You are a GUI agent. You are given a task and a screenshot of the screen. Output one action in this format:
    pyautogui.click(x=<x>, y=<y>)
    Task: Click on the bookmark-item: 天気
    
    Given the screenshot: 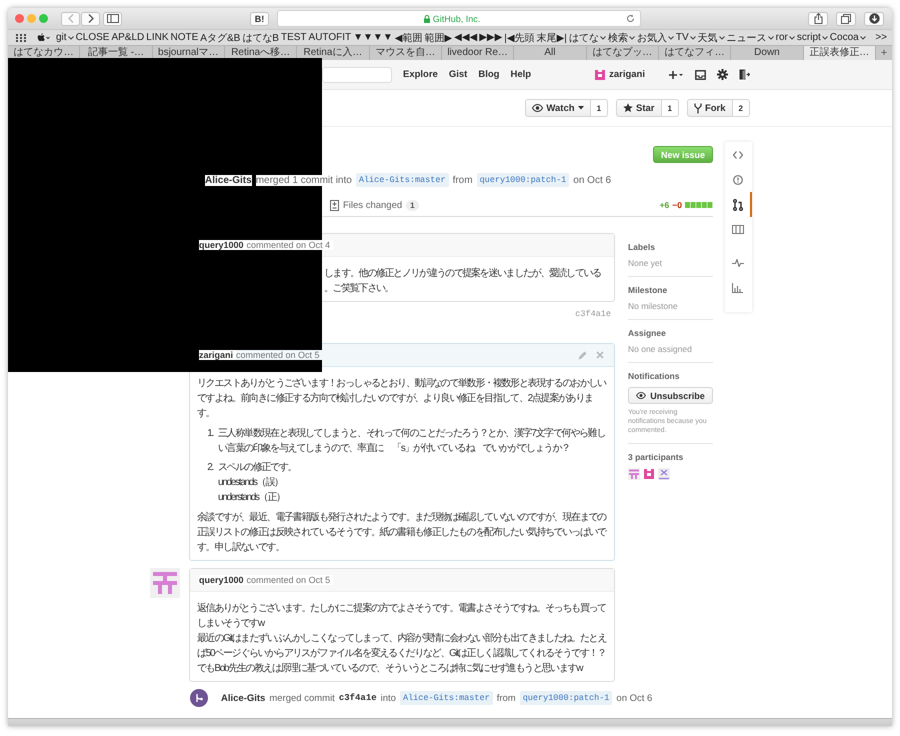 What is the action you would take?
    pyautogui.click(x=711, y=37)
    